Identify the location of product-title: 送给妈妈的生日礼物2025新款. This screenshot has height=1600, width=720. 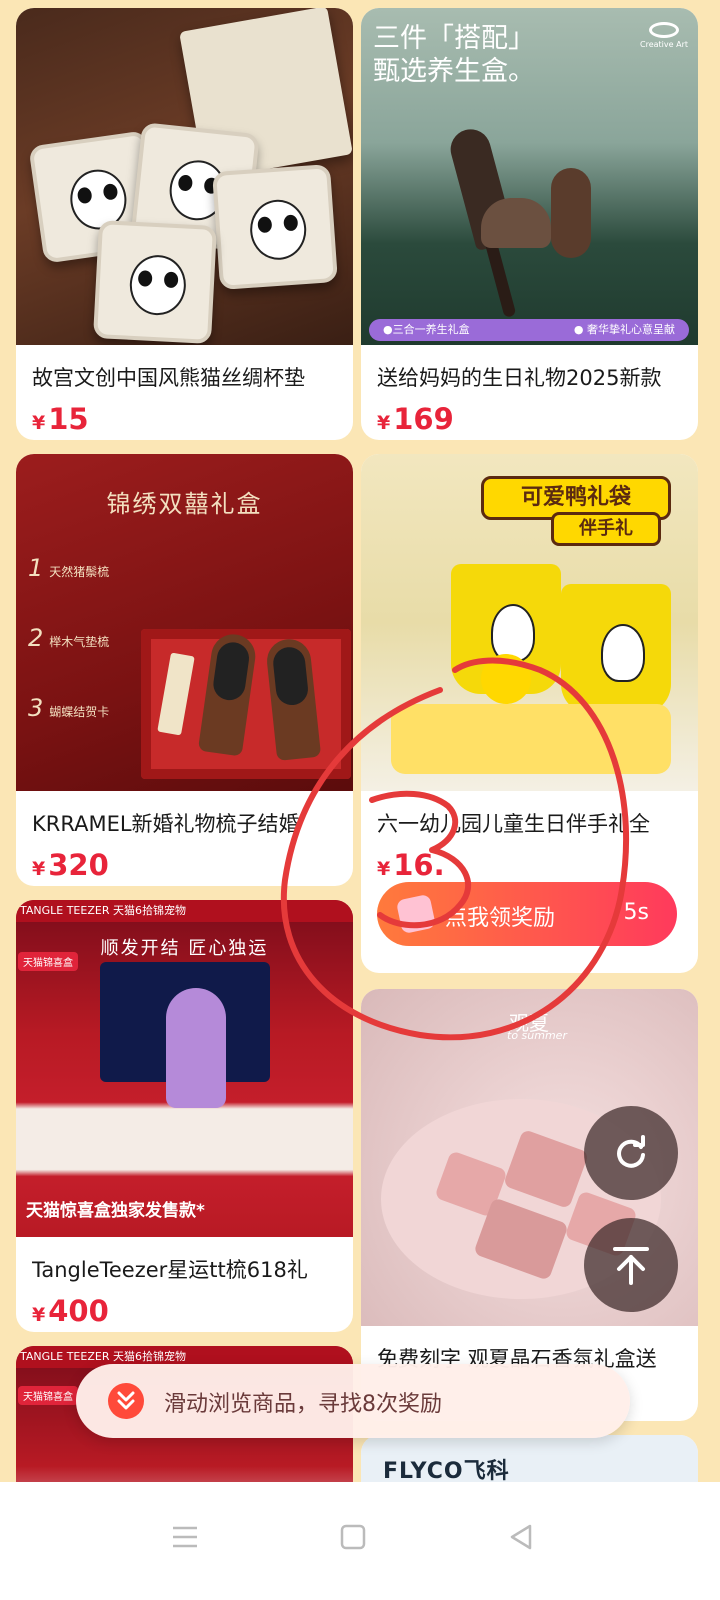
(519, 378).